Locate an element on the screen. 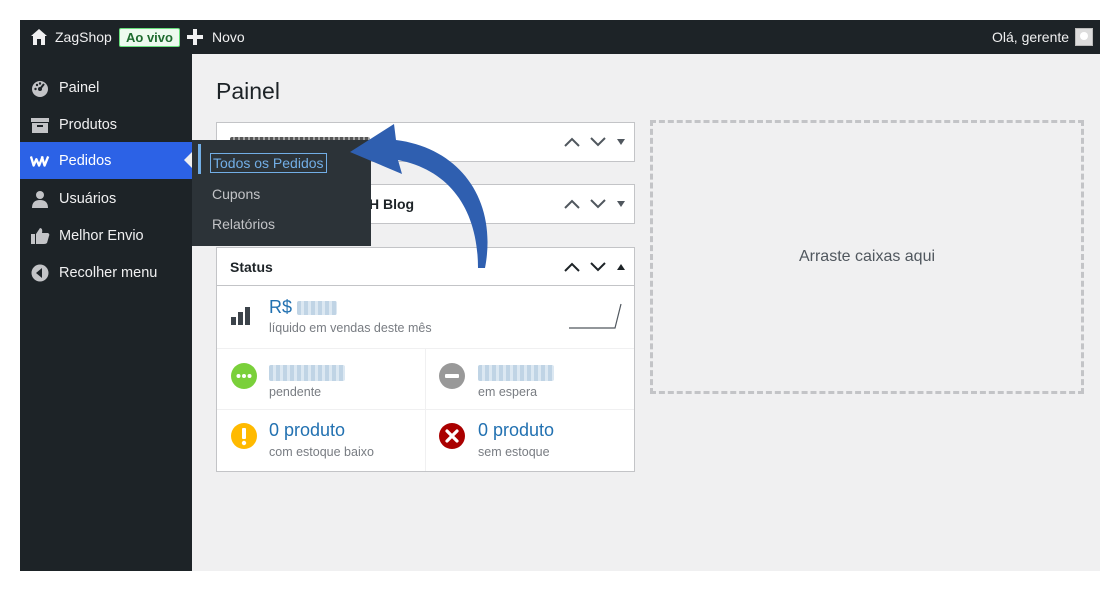 Image resolution: width=1120 pixels, height=591 pixels. status-pending-row: pendente is located at coordinates (321, 379).